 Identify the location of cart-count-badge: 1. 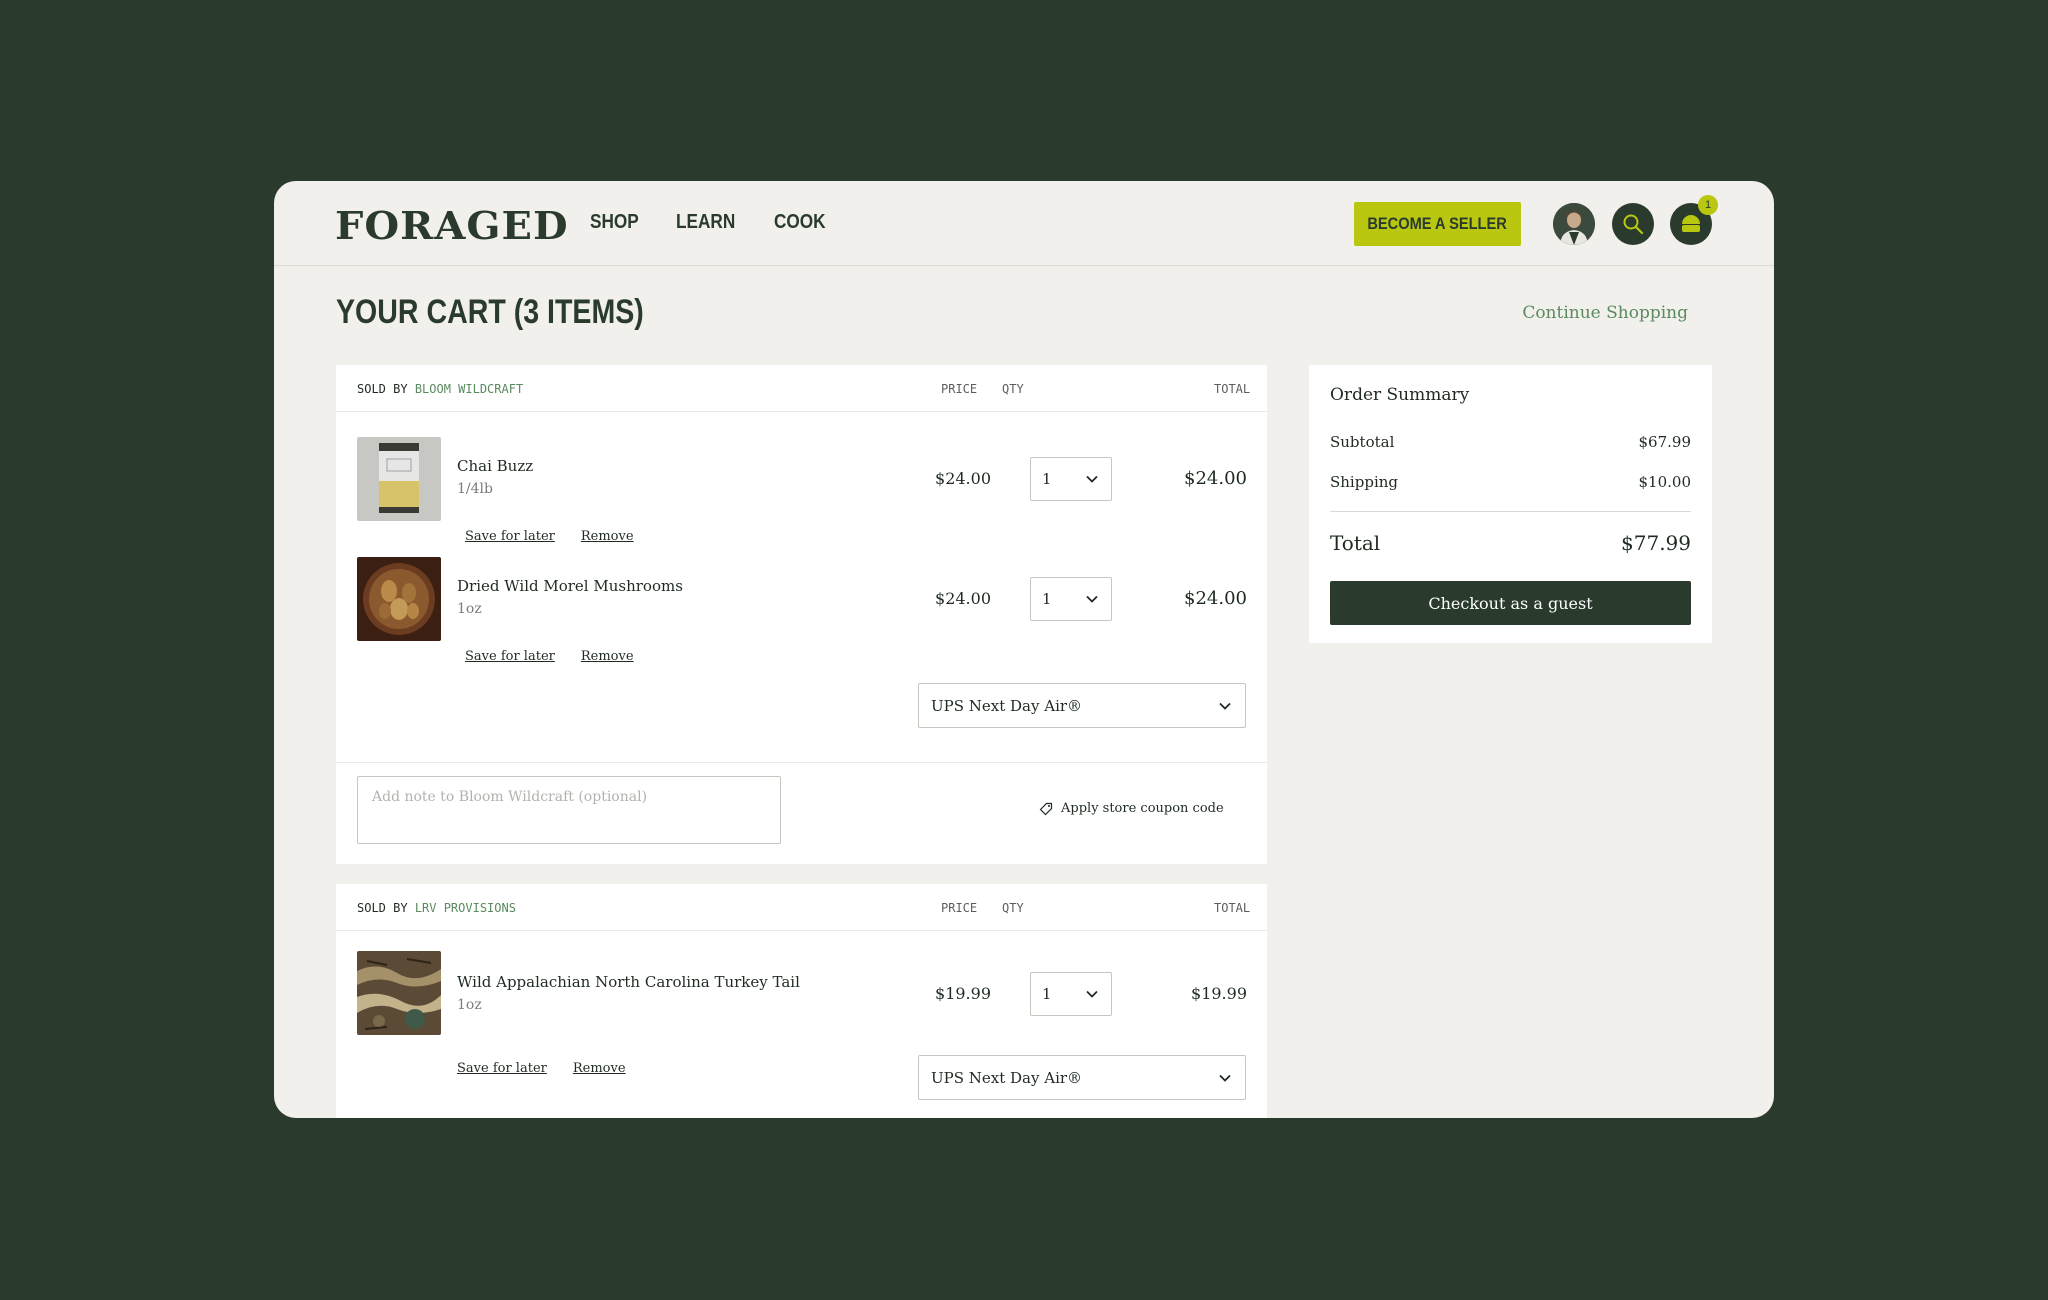
(1708, 205).